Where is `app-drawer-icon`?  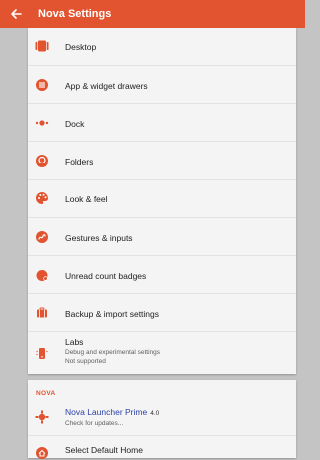
app-drawer-icon is located at coordinates (42, 85).